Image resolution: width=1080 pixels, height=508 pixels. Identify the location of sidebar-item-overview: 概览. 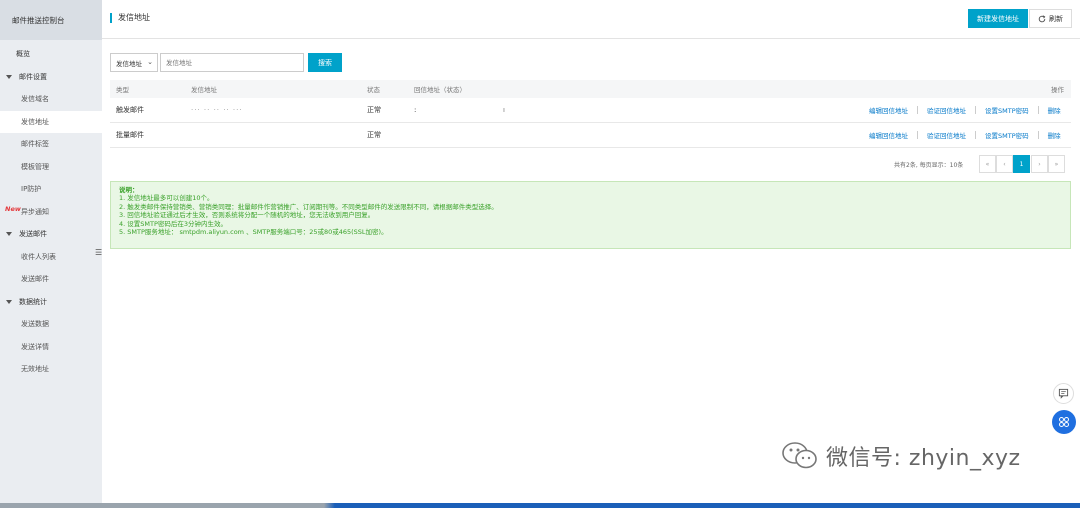
(51, 54).